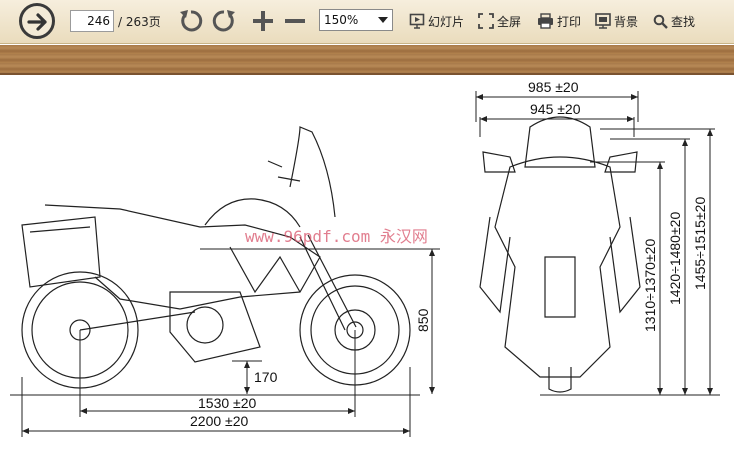  Describe the element at coordinates (92, 21) in the screenshot. I see `page-number-input` at that location.